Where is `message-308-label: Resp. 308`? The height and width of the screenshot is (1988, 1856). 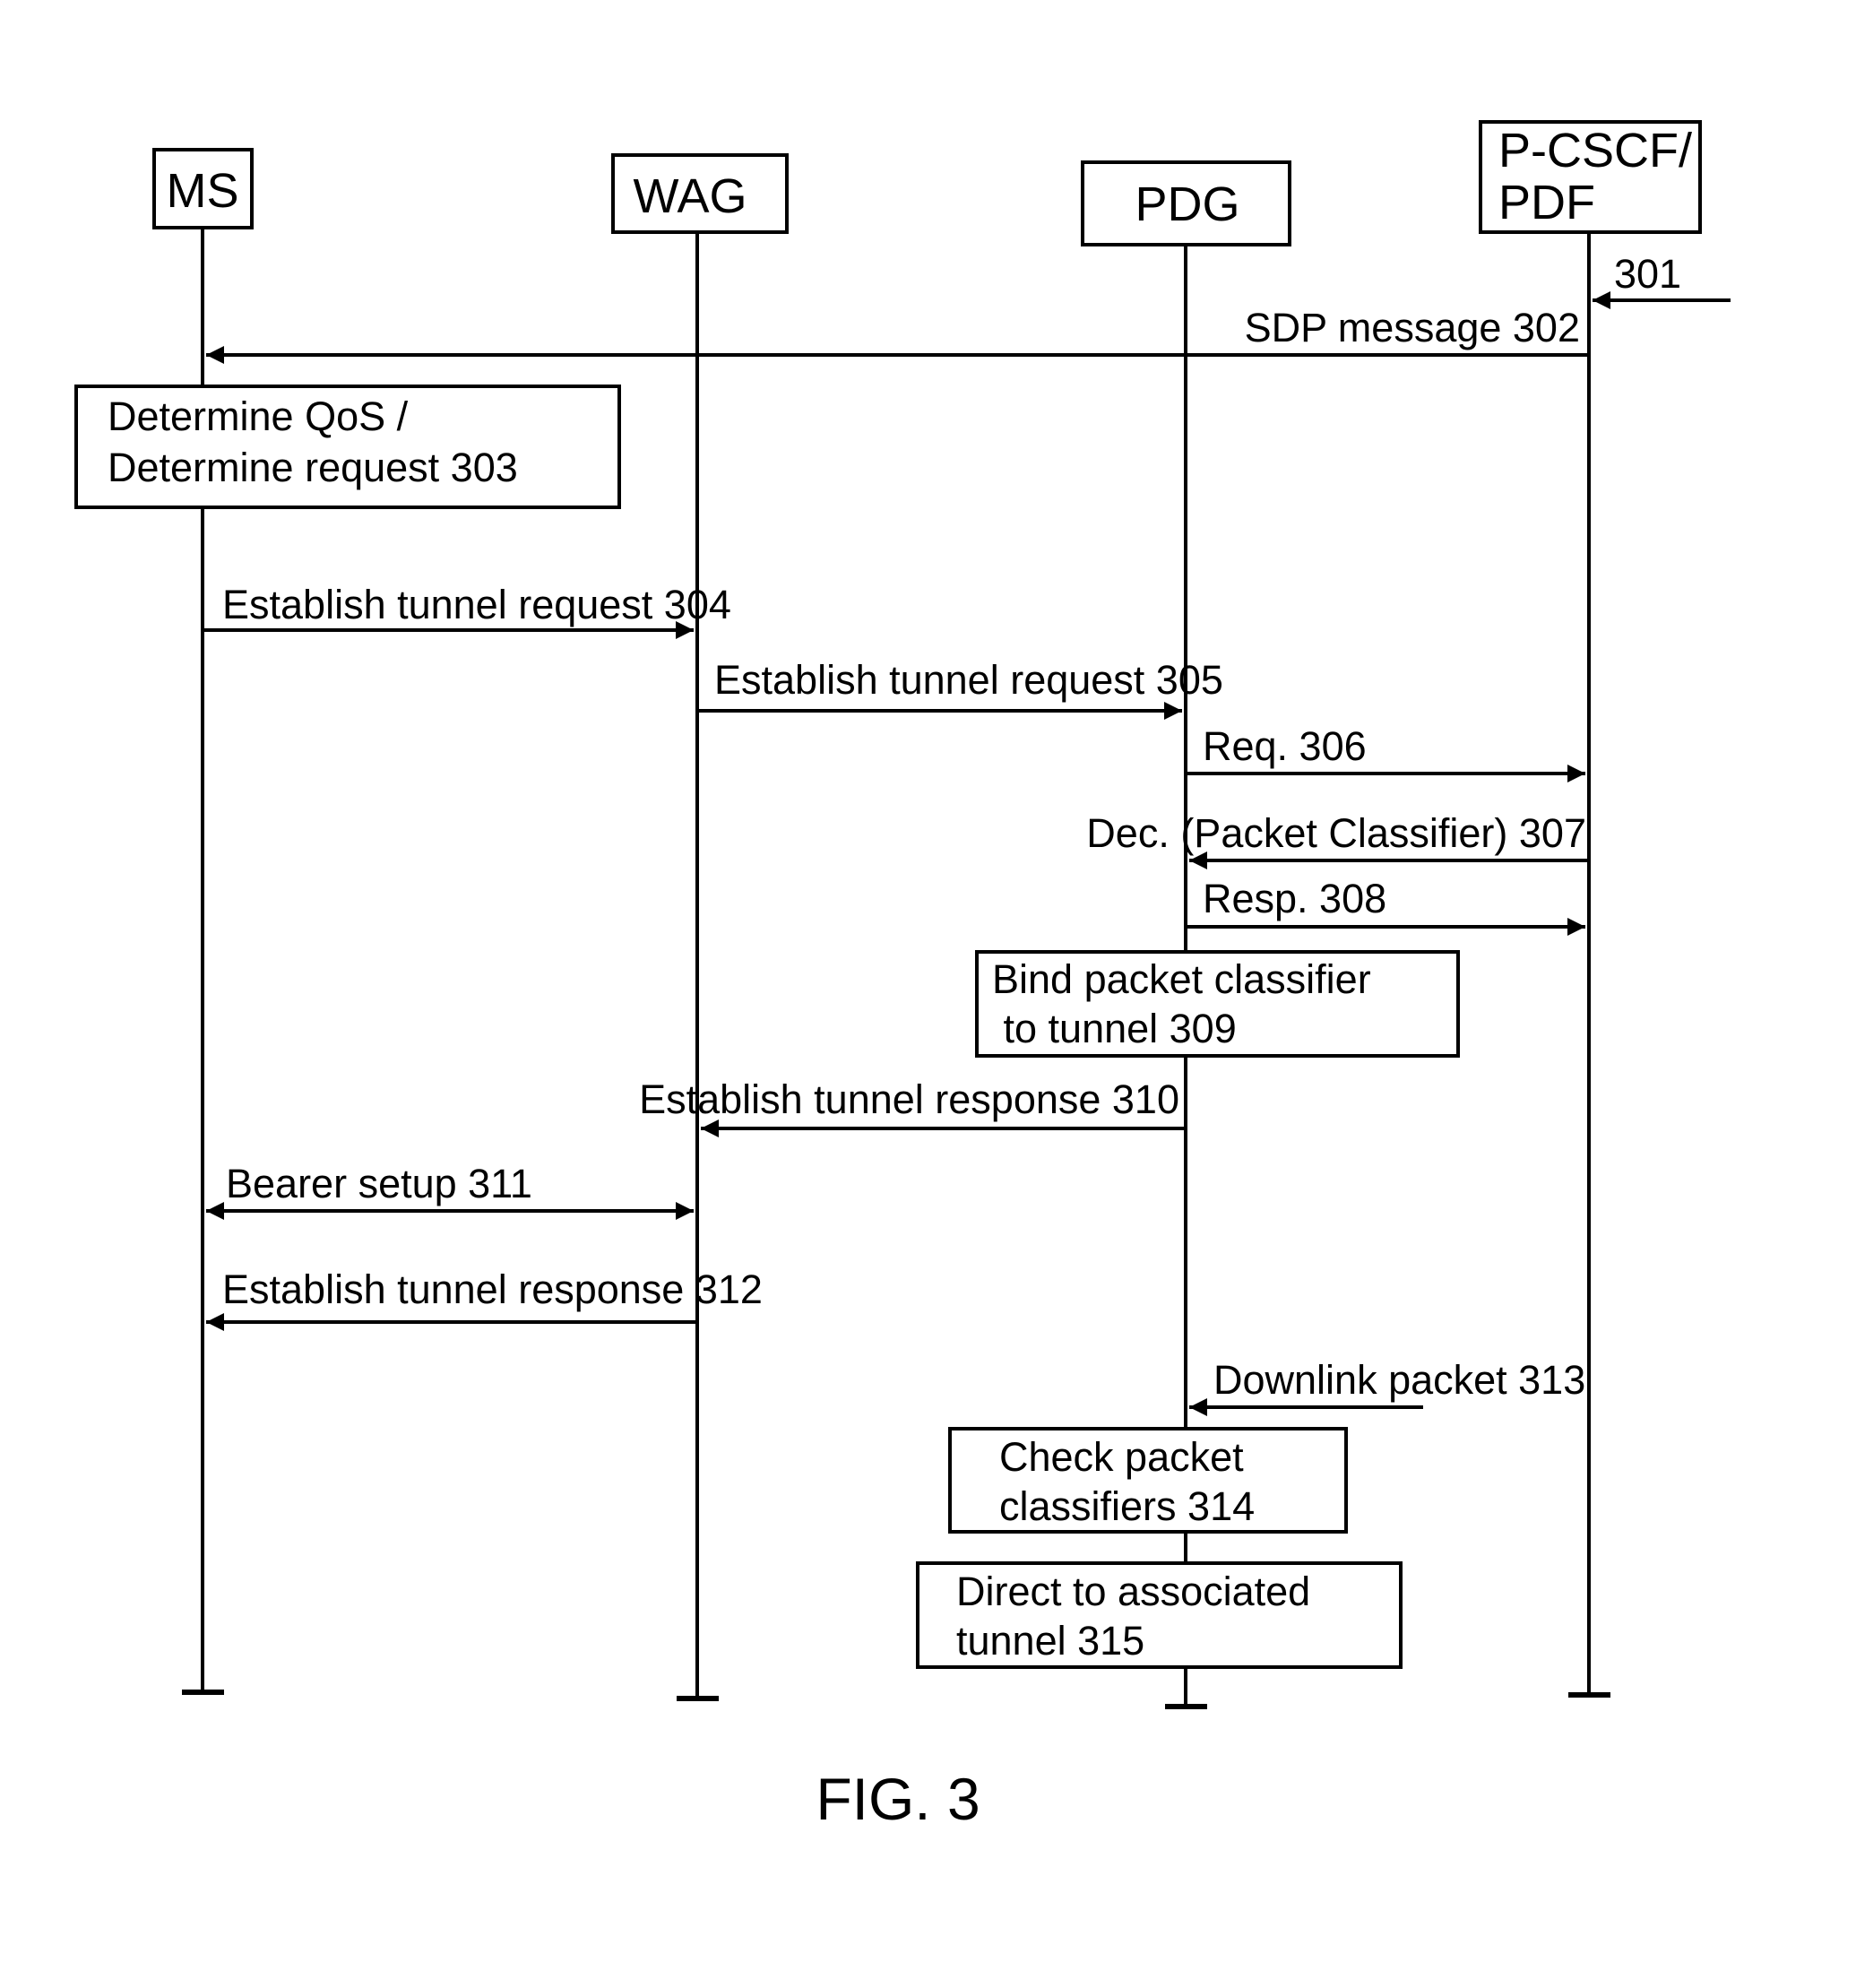 message-308-label: Resp. 308 is located at coordinates (1294, 898).